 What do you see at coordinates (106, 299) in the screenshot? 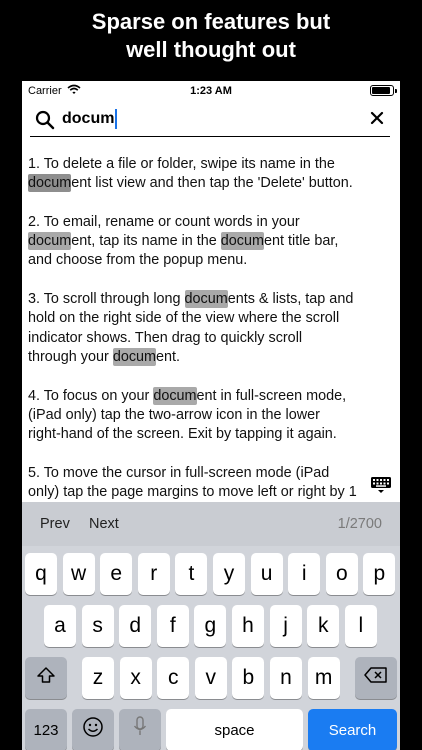
I see `text-segment: 3. To scroll through long` at bounding box center [106, 299].